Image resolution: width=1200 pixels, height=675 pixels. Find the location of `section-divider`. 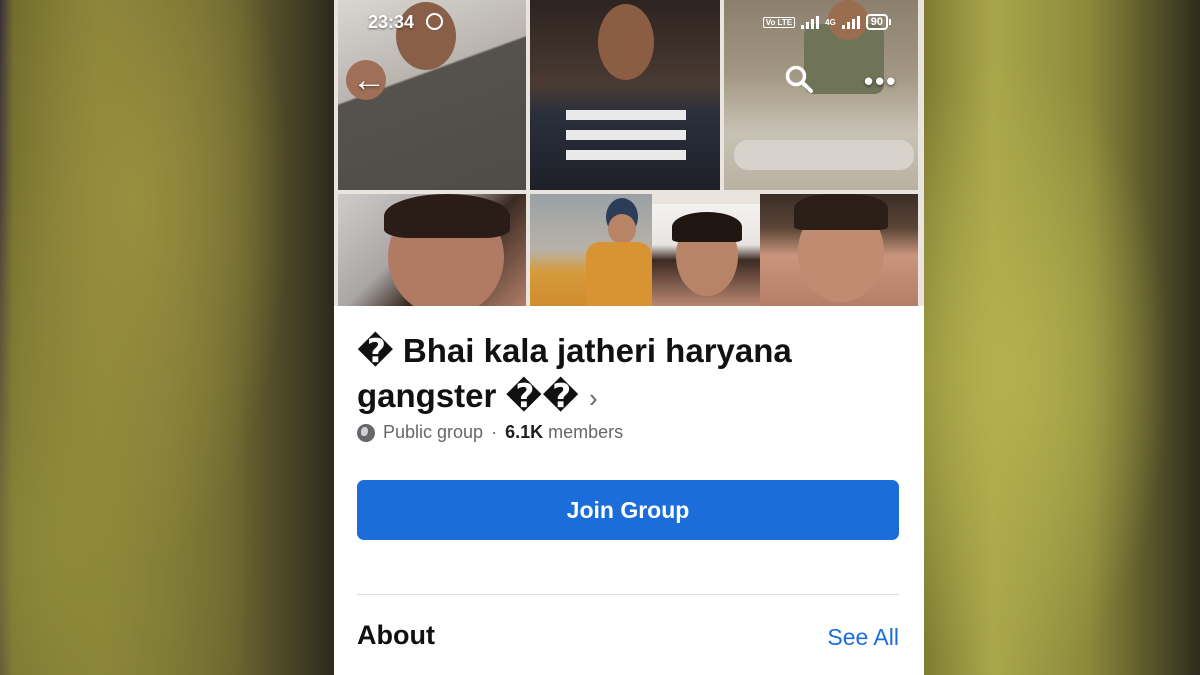

section-divider is located at coordinates (628, 594).